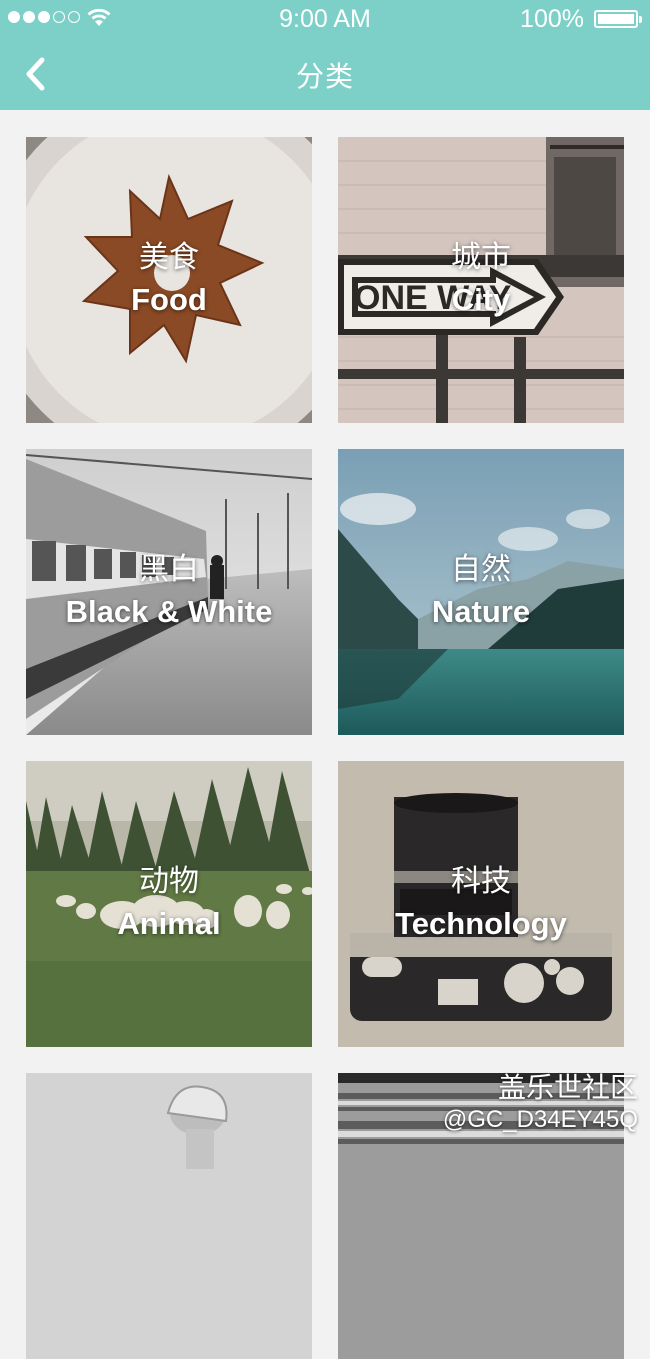 This screenshot has width=650, height=1359. I want to click on page-title: 分类, so click(324, 76).